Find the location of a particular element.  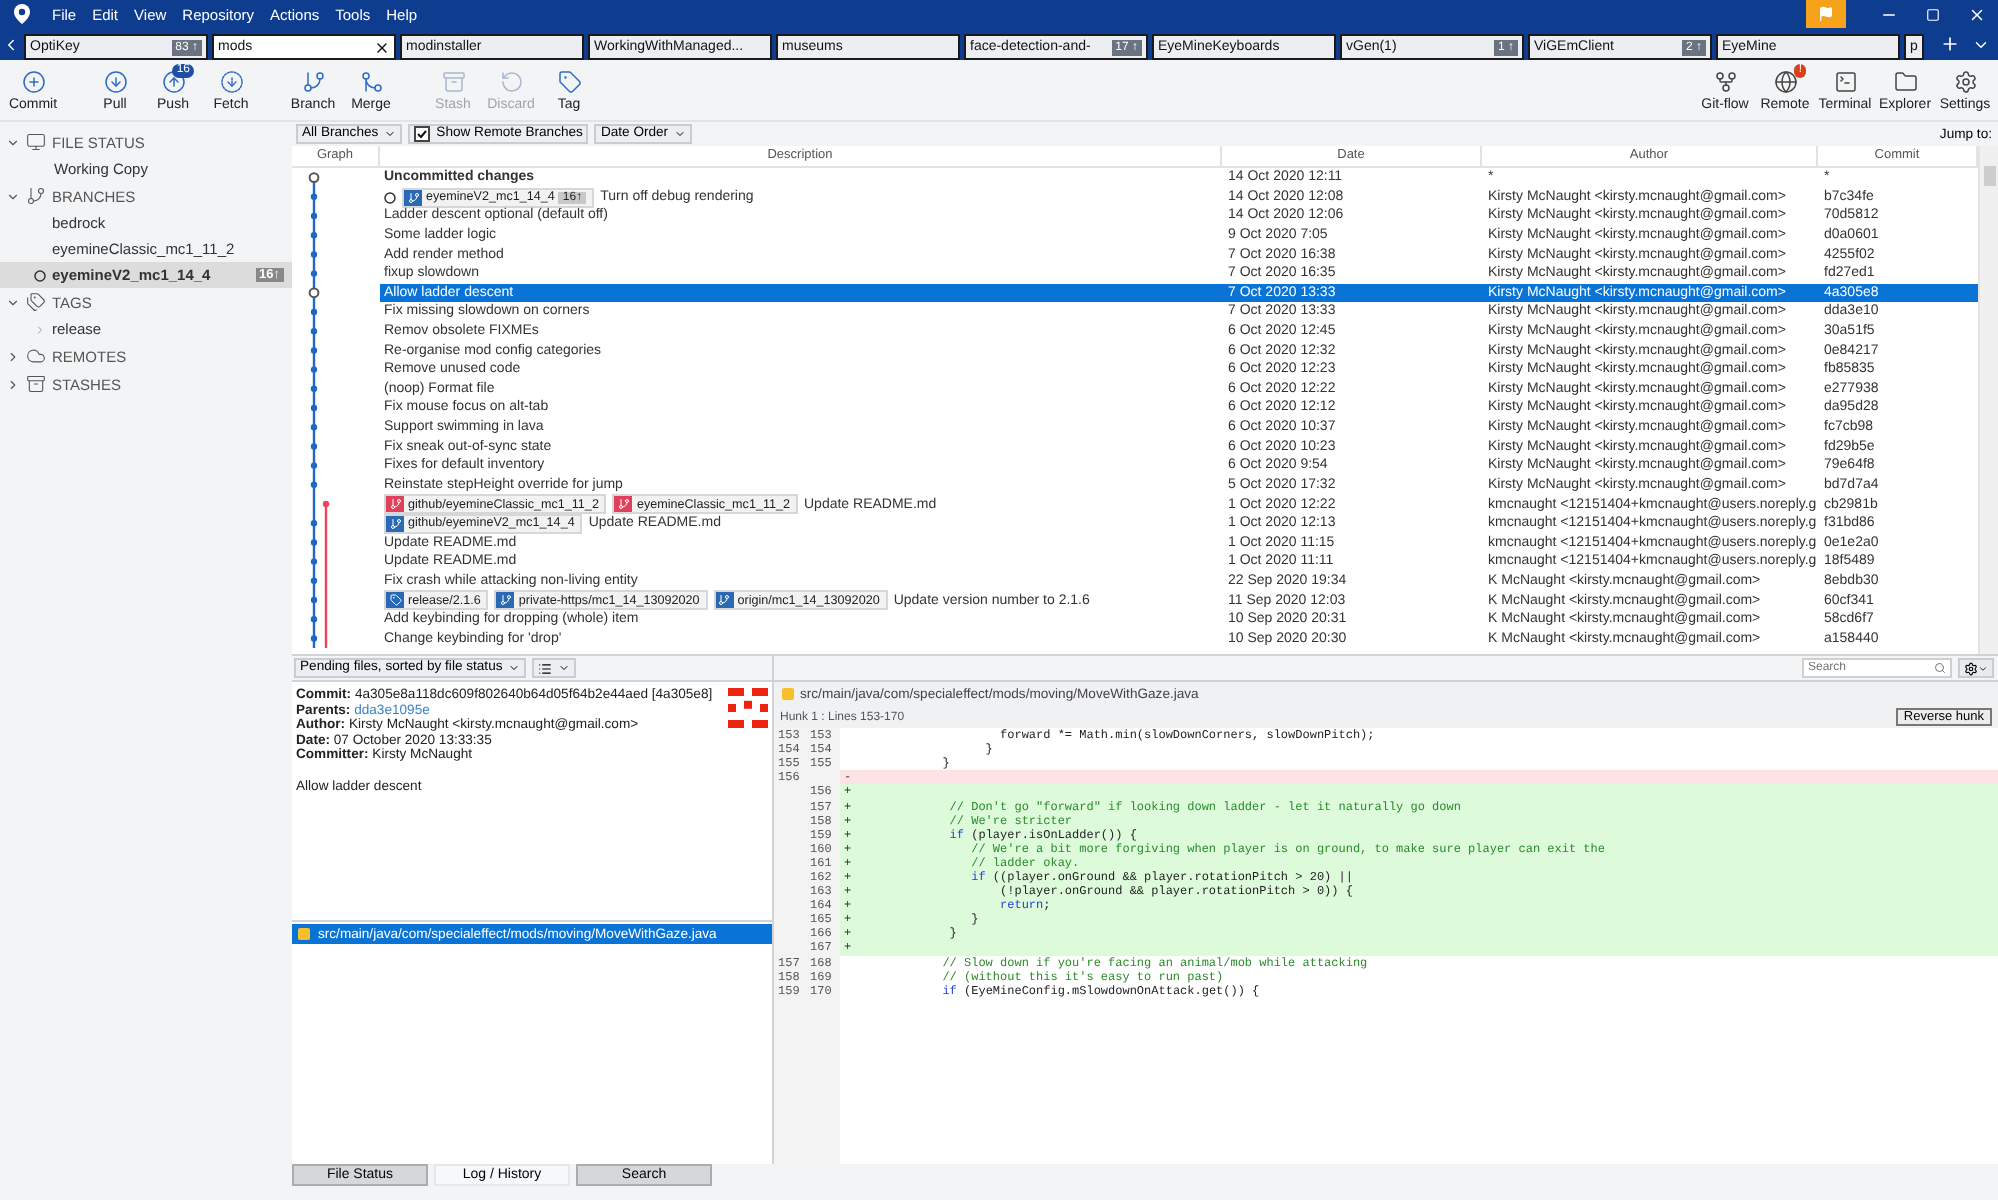

folder-icon is located at coordinates (1905, 81).